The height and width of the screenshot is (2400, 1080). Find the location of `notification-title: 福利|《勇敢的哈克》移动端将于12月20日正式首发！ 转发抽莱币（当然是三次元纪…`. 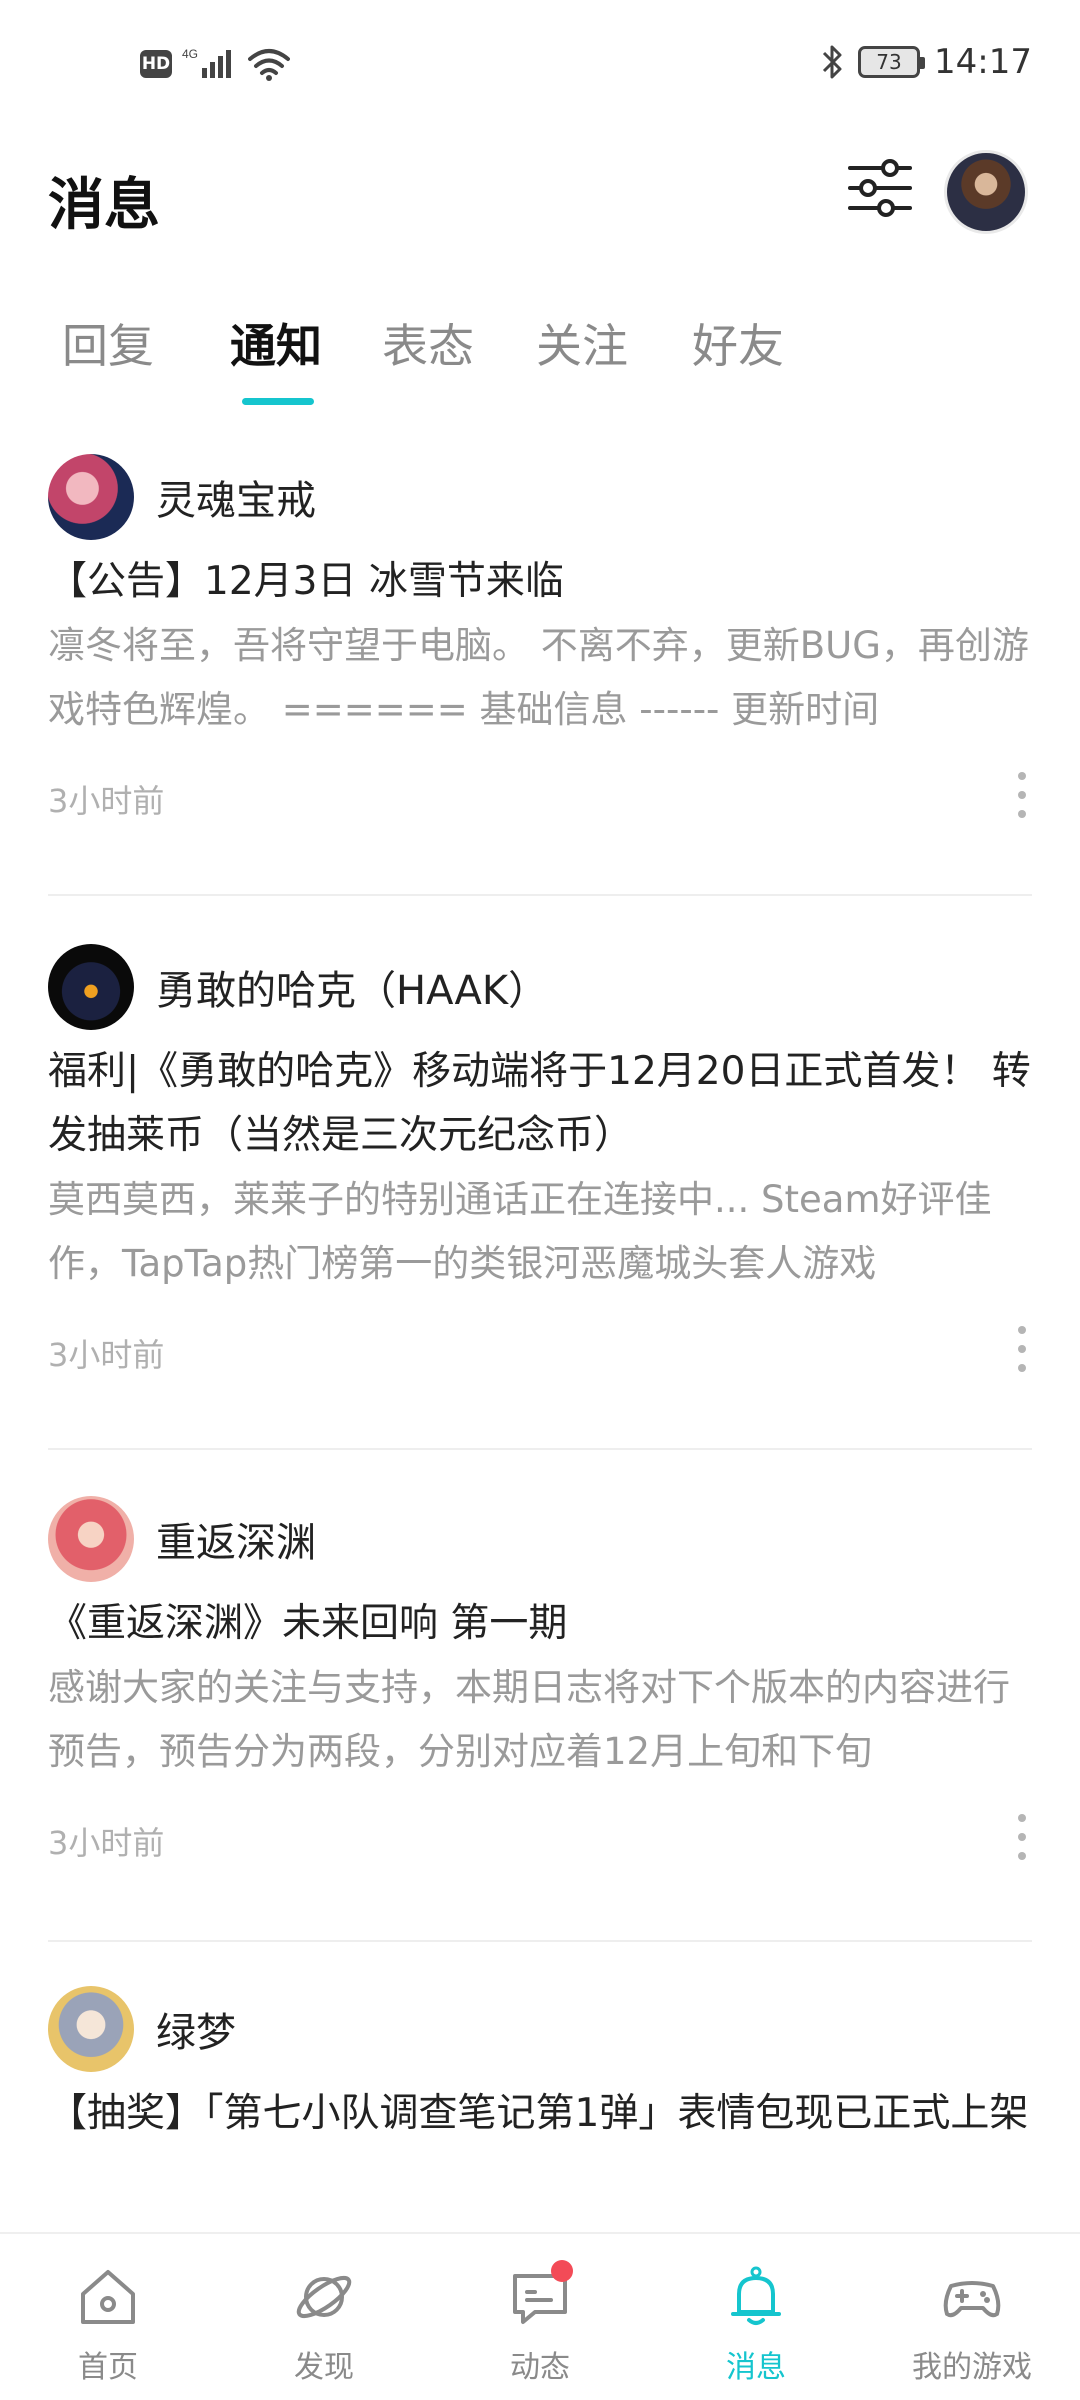

notification-title: 福利|《勇敢的哈克》移动端将于12月20日正式首发！ 转发抽莱币（当然是三次元纪… is located at coordinates (539, 1103).